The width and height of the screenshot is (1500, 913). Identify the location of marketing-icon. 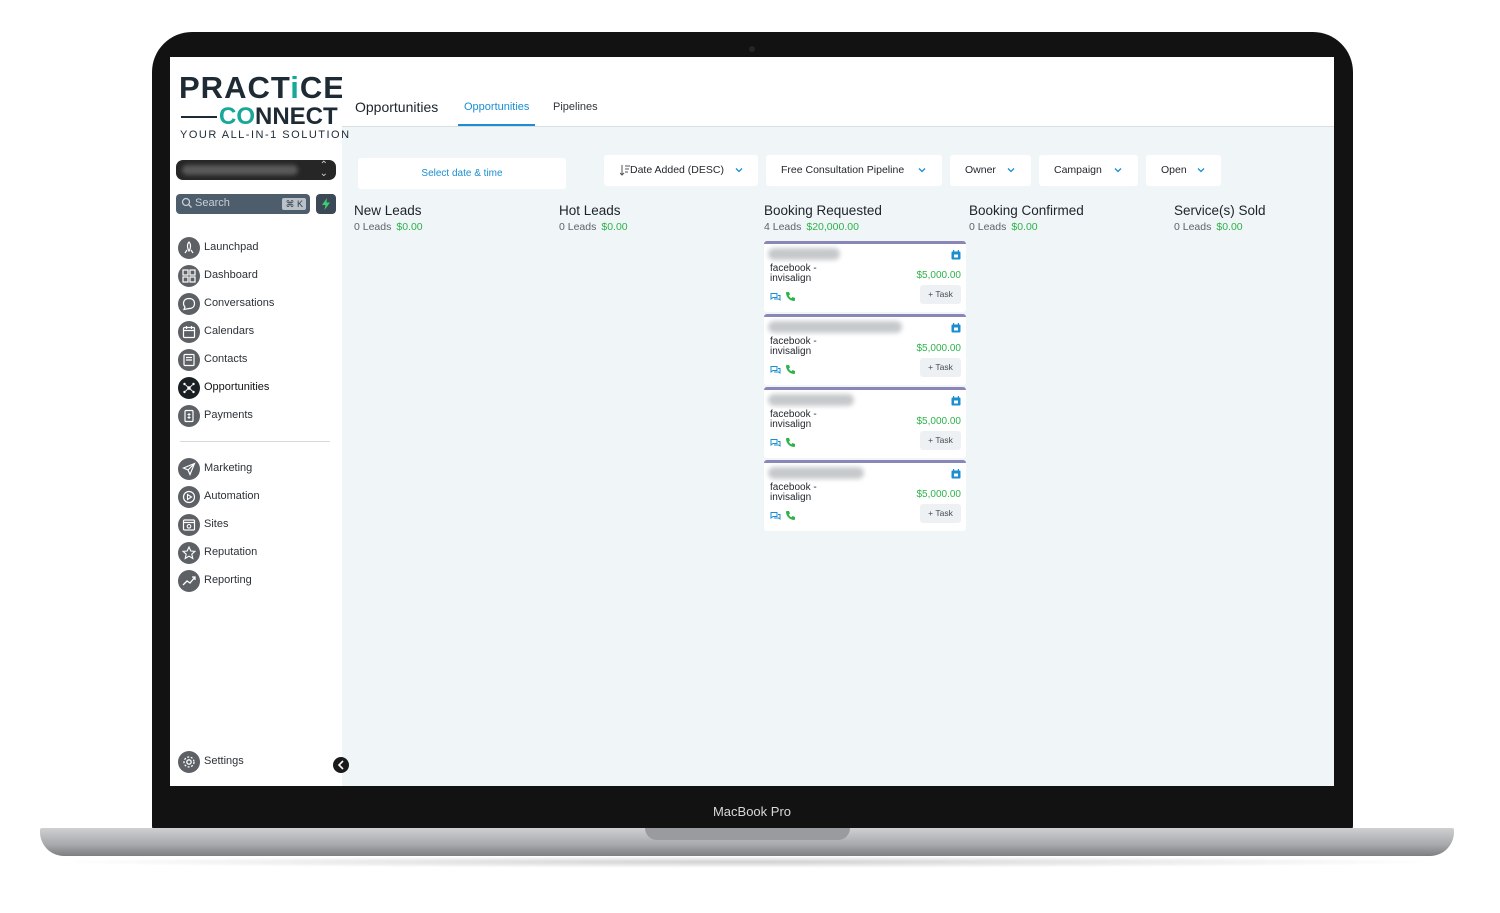
(189, 469).